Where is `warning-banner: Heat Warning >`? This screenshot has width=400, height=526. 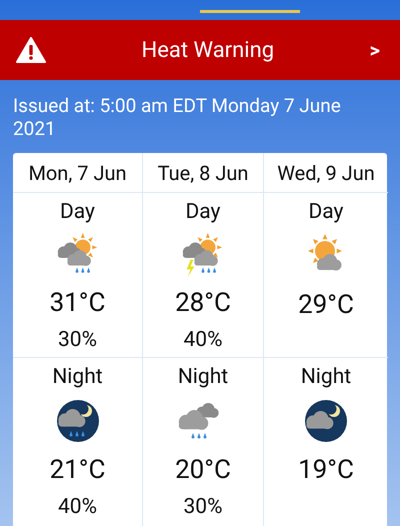 warning-banner: Heat Warning > is located at coordinates (200, 50).